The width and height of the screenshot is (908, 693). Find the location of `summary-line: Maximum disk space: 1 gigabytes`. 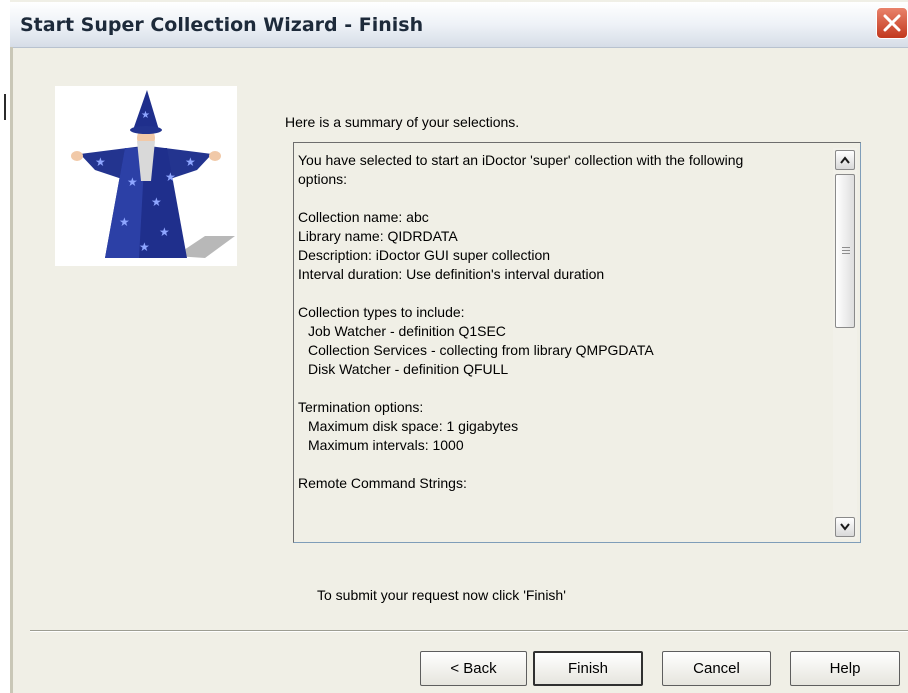

summary-line: Maximum disk space: 1 gigabytes is located at coordinates (413, 426).